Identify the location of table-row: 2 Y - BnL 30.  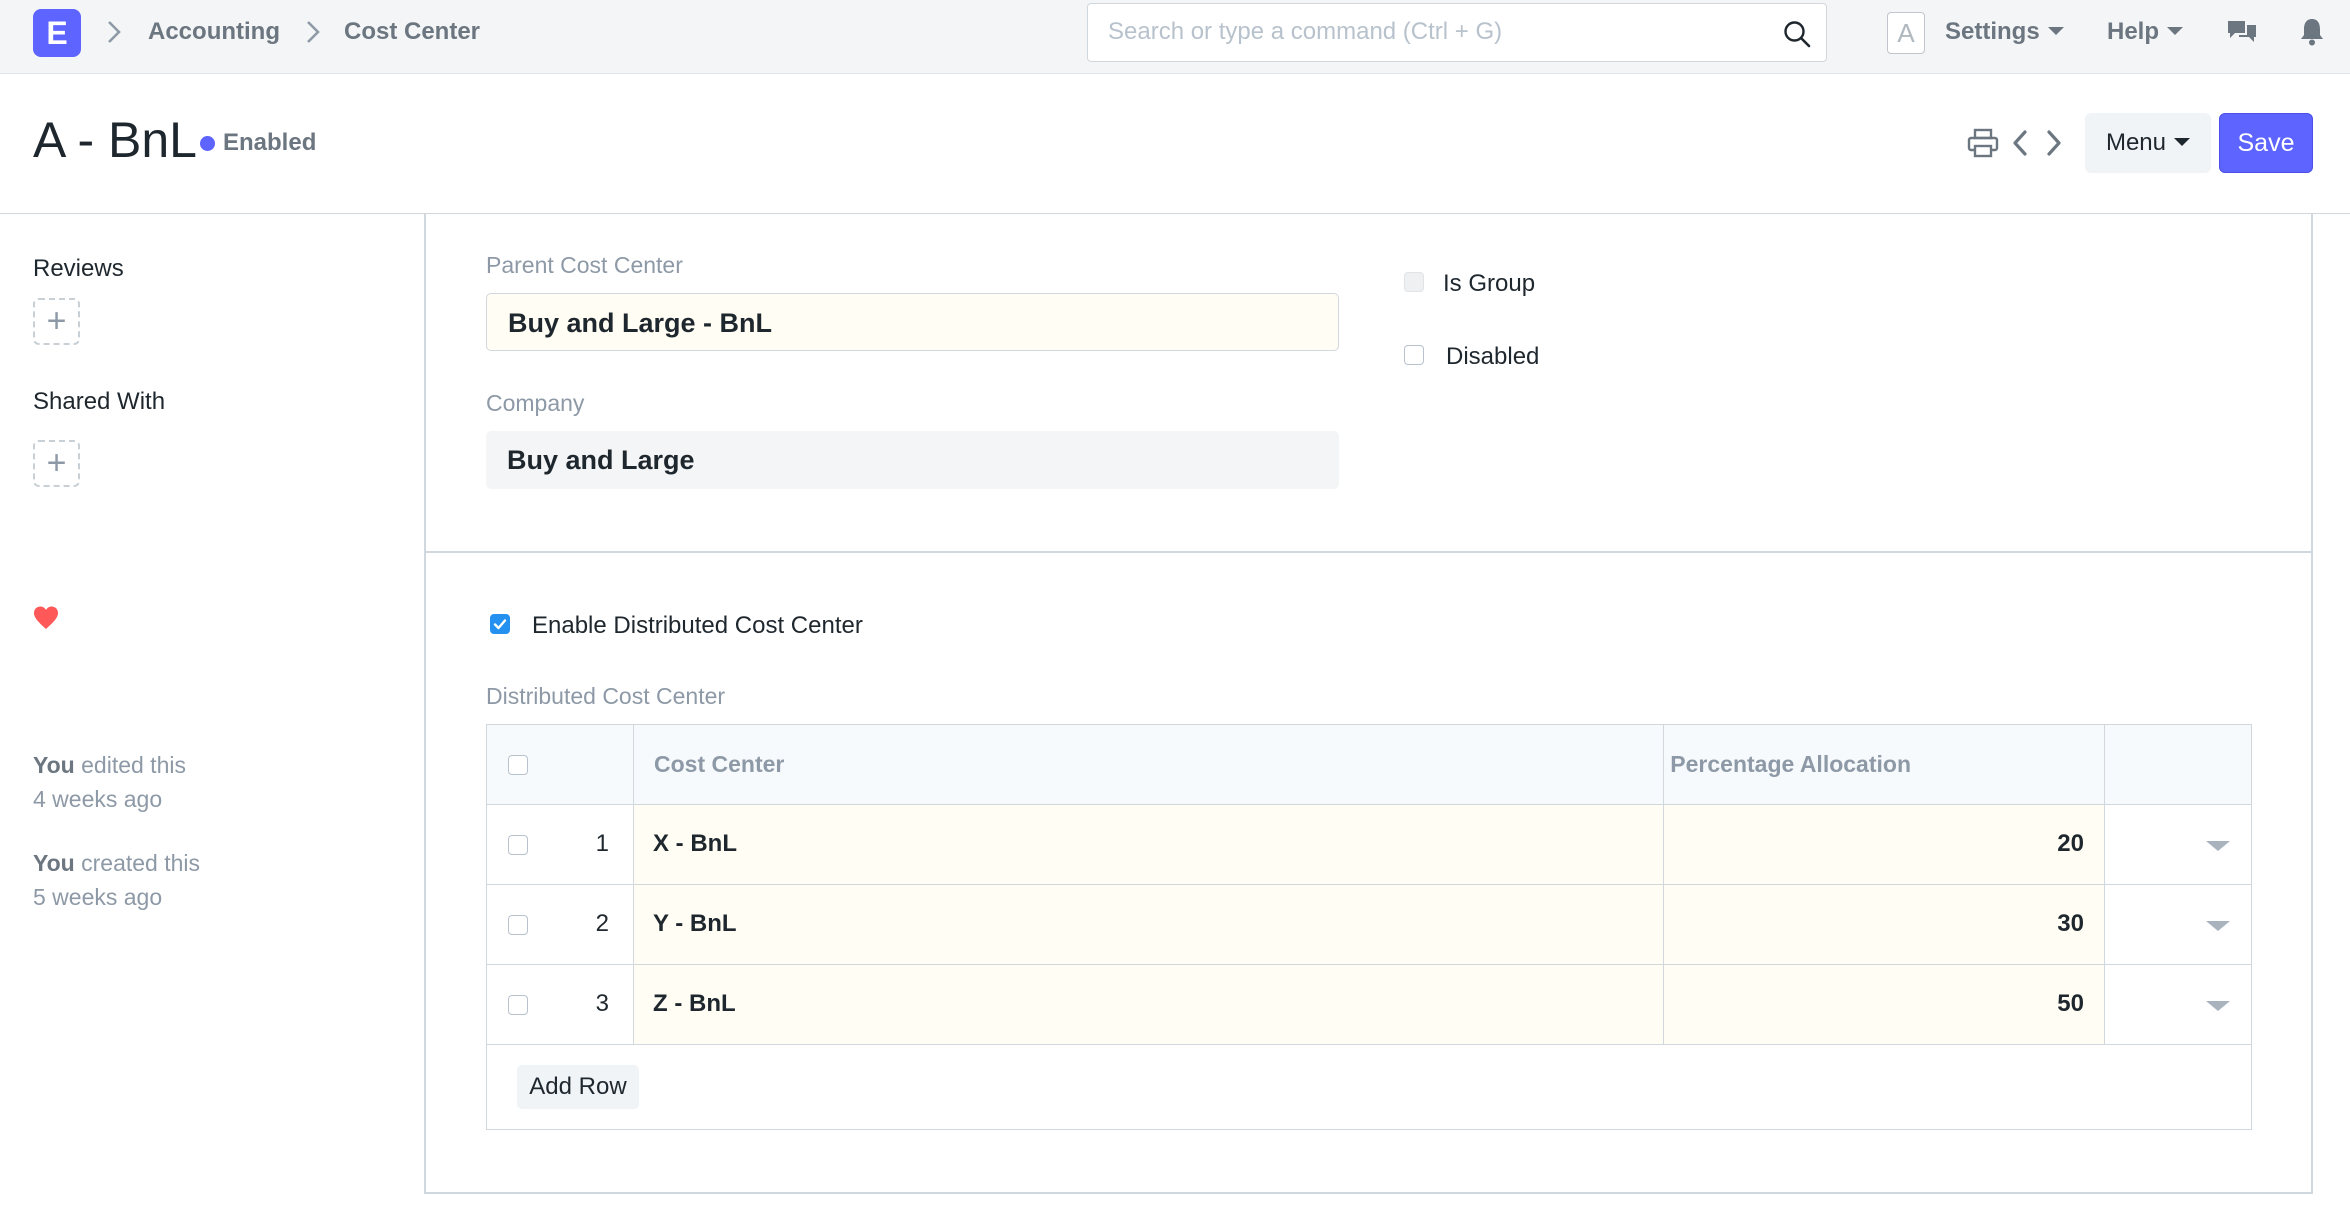
(1369, 925).